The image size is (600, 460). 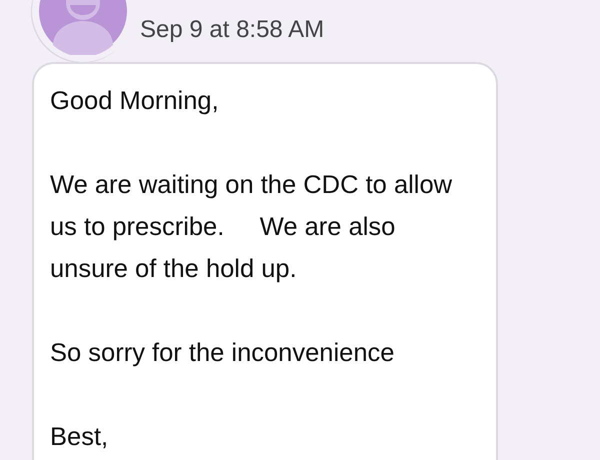 I want to click on message-text: Best,, so click(x=80, y=437).